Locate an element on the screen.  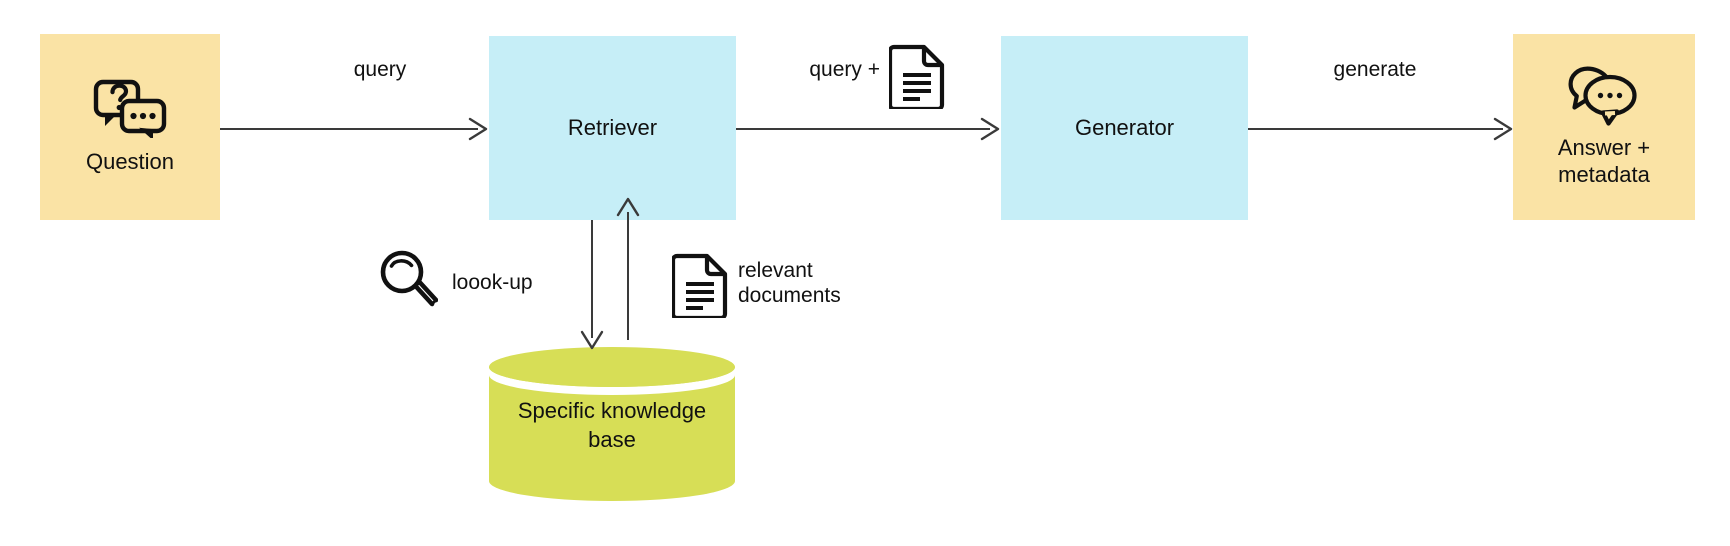
node-answer: Answer + metadata is located at coordinates (1604, 127).